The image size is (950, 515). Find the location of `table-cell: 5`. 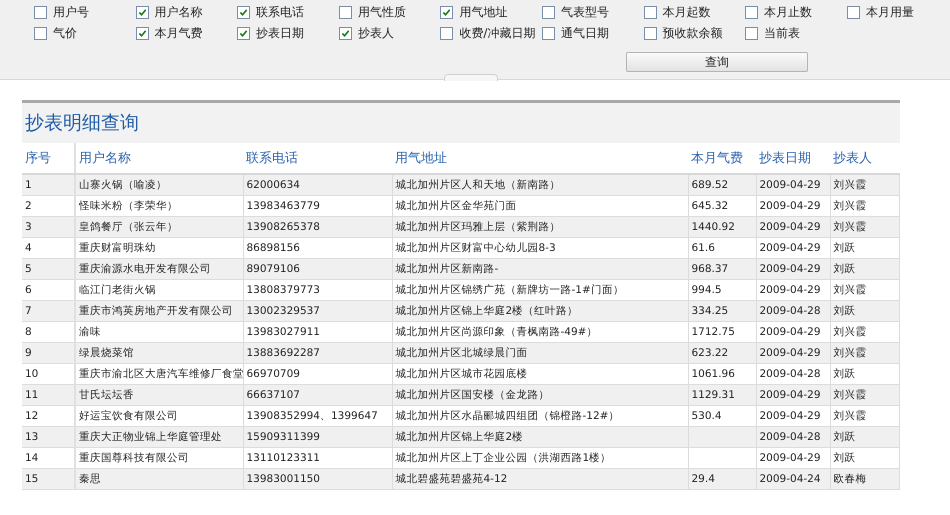

table-cell: 5 is located at coordinates (28, 269).